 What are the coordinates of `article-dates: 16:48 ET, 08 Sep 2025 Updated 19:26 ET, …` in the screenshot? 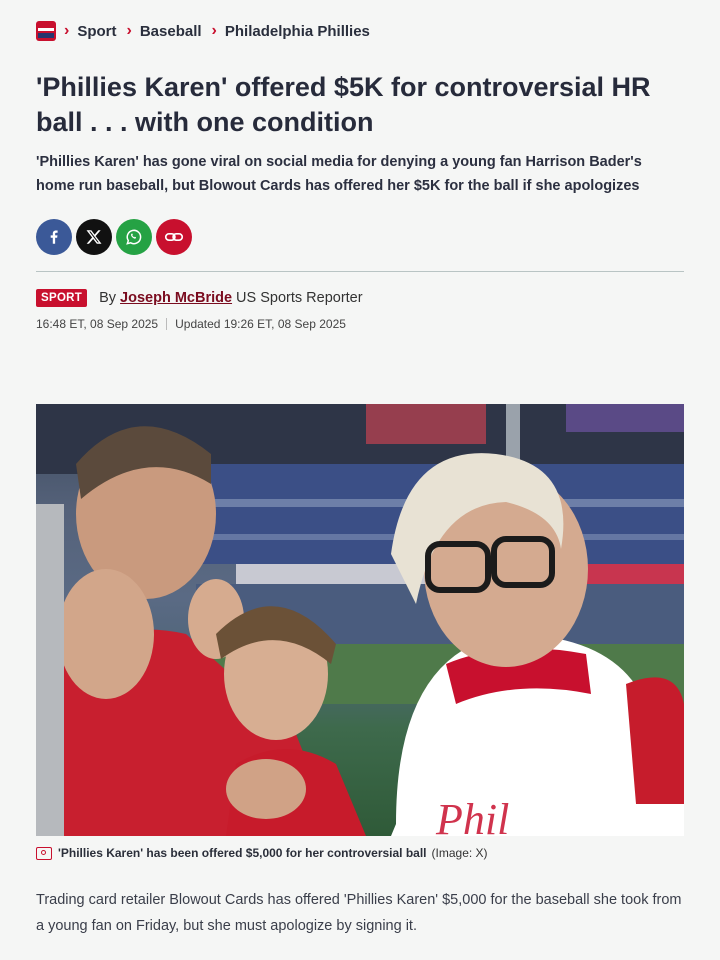 It's located at (191, 324).